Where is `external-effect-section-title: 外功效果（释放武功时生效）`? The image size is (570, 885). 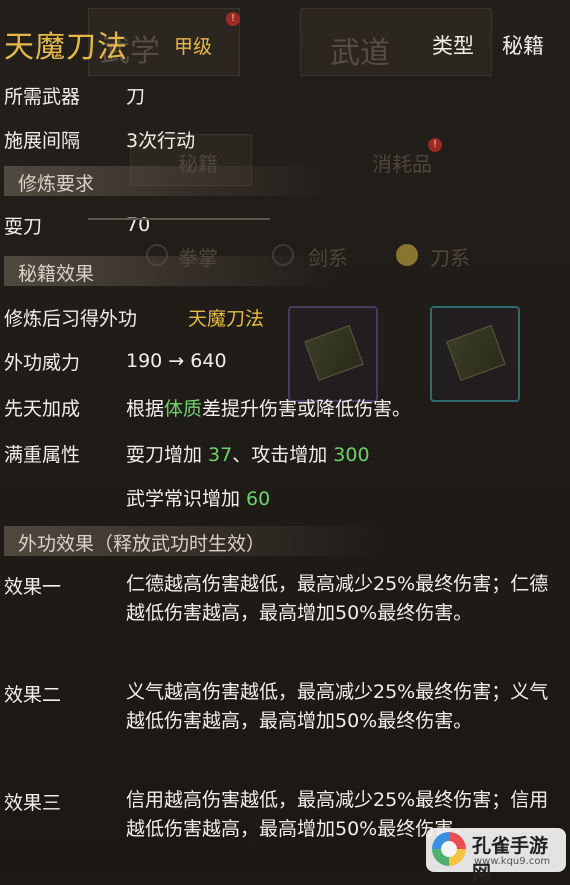
external-effect-section-title: 外功效果（释放武功时生效） is located at coordinates (142, 544).